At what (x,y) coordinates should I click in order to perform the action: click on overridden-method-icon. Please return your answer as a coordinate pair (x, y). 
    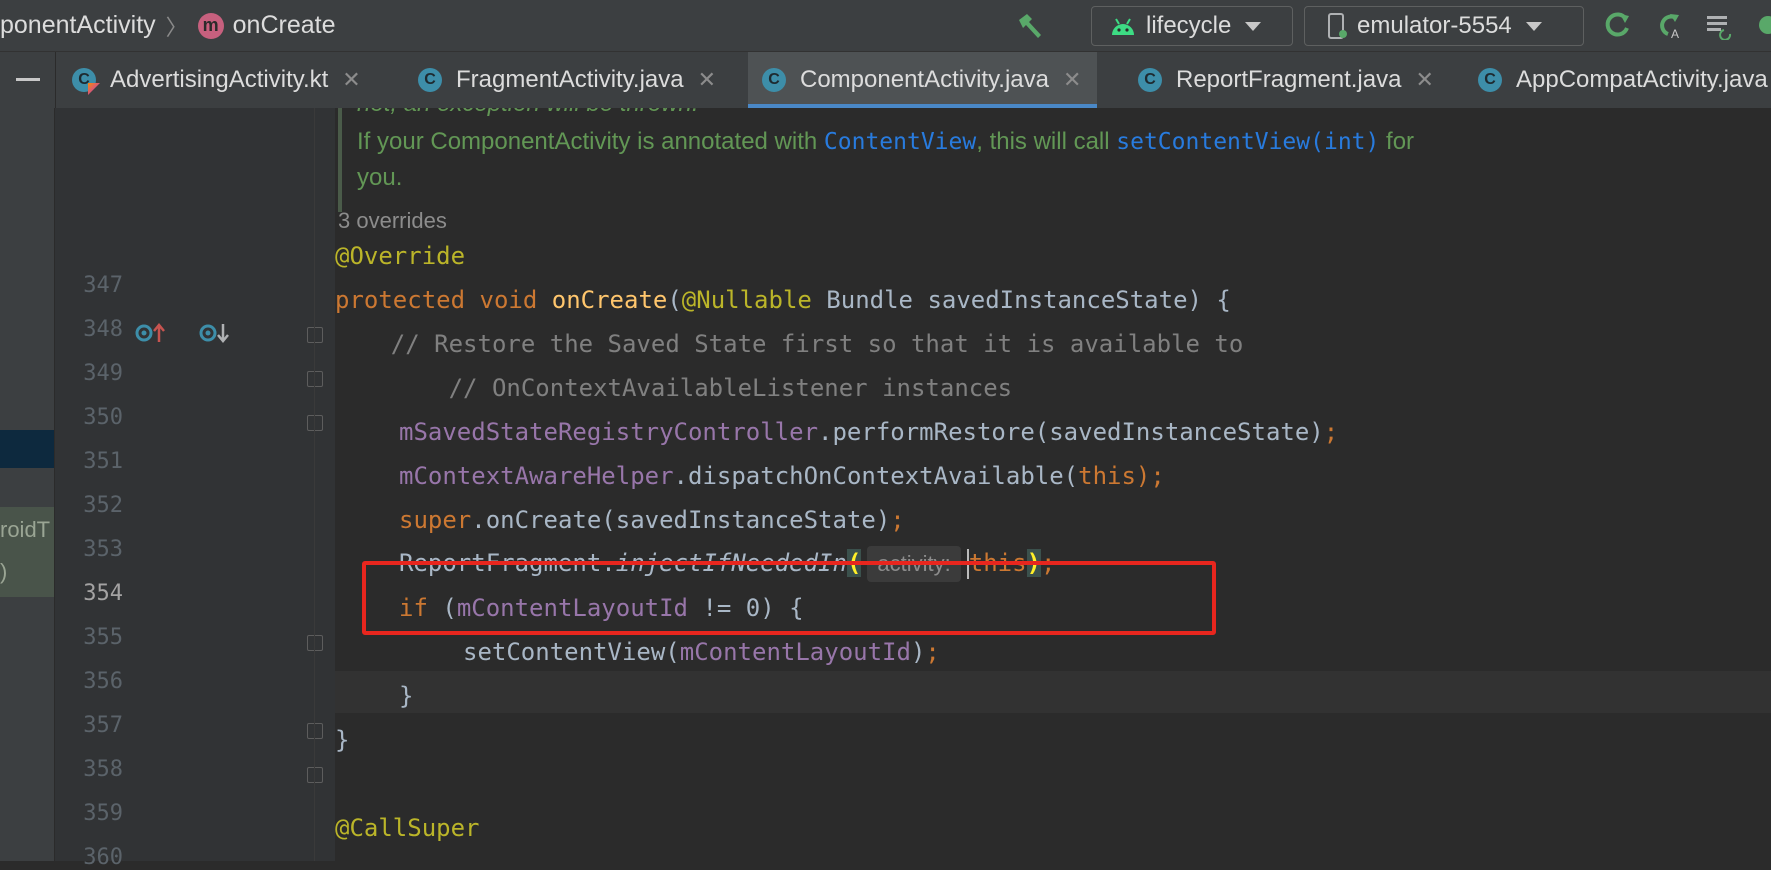
    Looking at the image, I should click on (151, 335).